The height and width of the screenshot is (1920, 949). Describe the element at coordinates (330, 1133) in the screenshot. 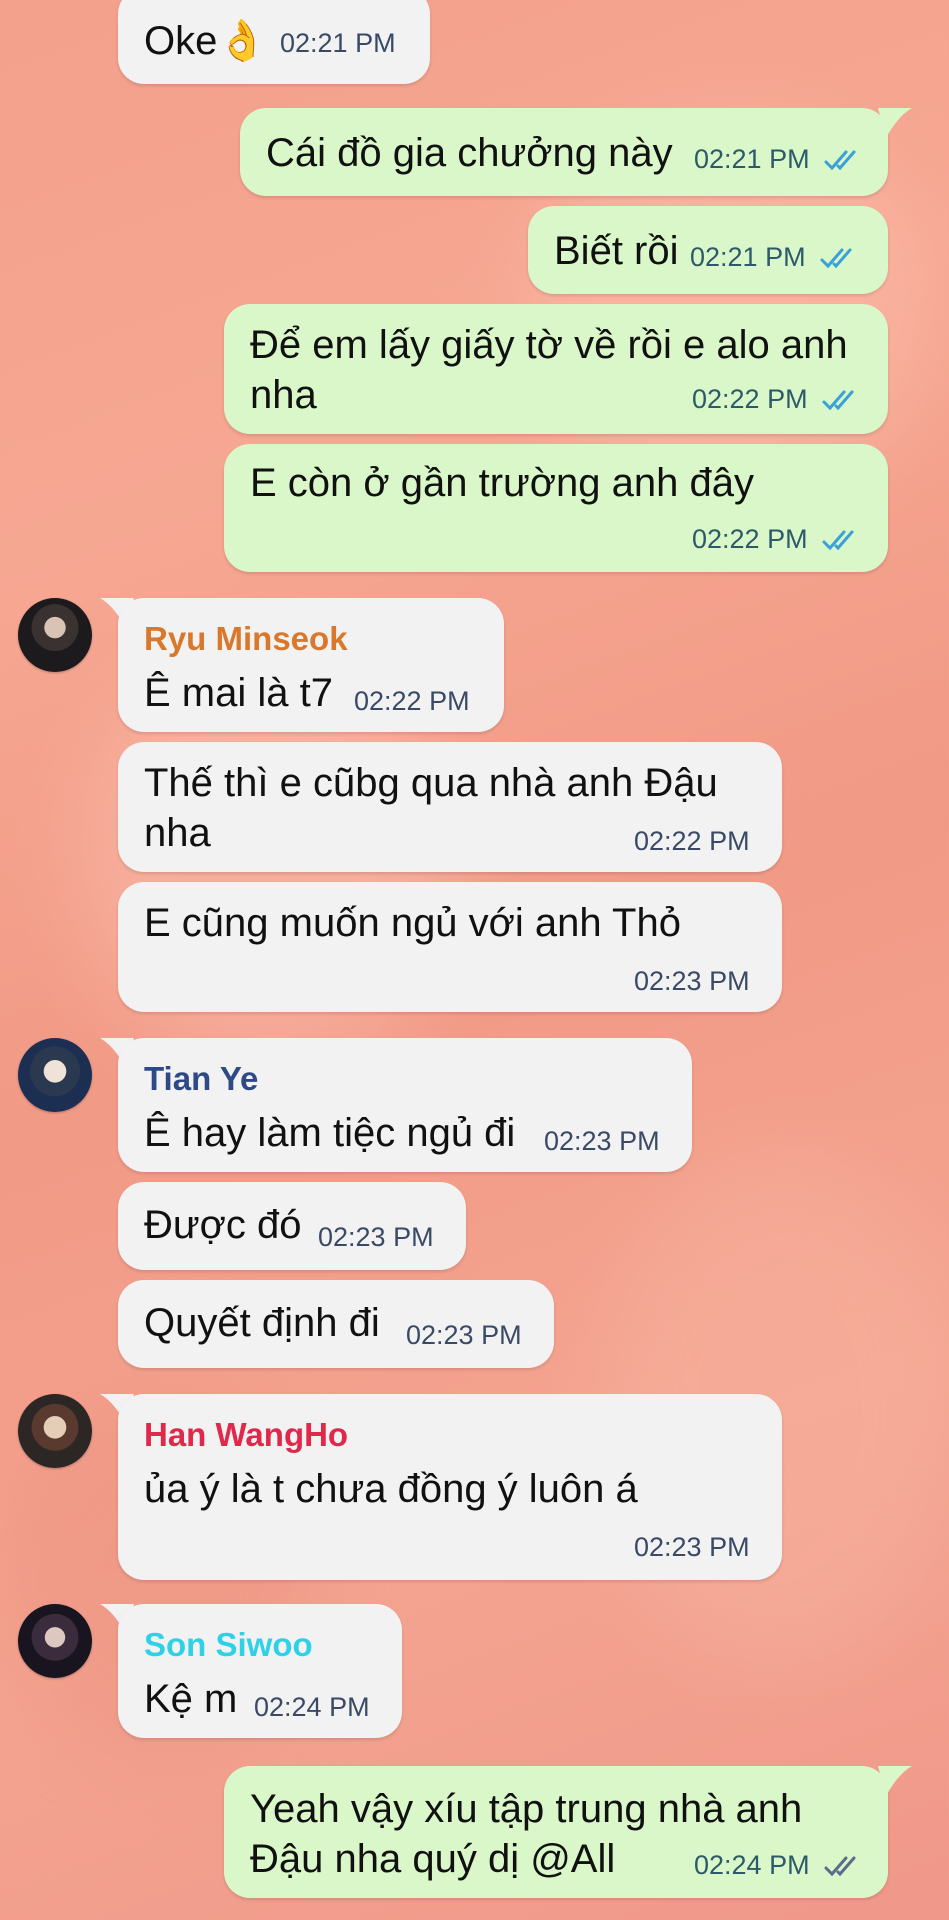

I see `message-text: Ê hay làm tiệc ngủ đi` at that location.